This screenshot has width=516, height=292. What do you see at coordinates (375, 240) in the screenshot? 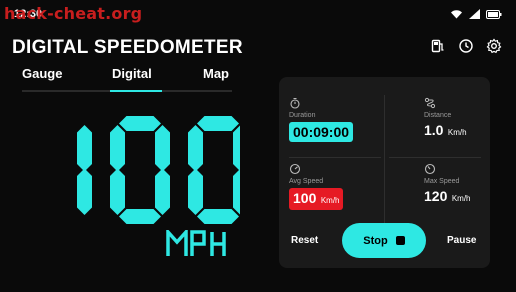
I see `stop-label: Stop` at bounding box center [375, 240].